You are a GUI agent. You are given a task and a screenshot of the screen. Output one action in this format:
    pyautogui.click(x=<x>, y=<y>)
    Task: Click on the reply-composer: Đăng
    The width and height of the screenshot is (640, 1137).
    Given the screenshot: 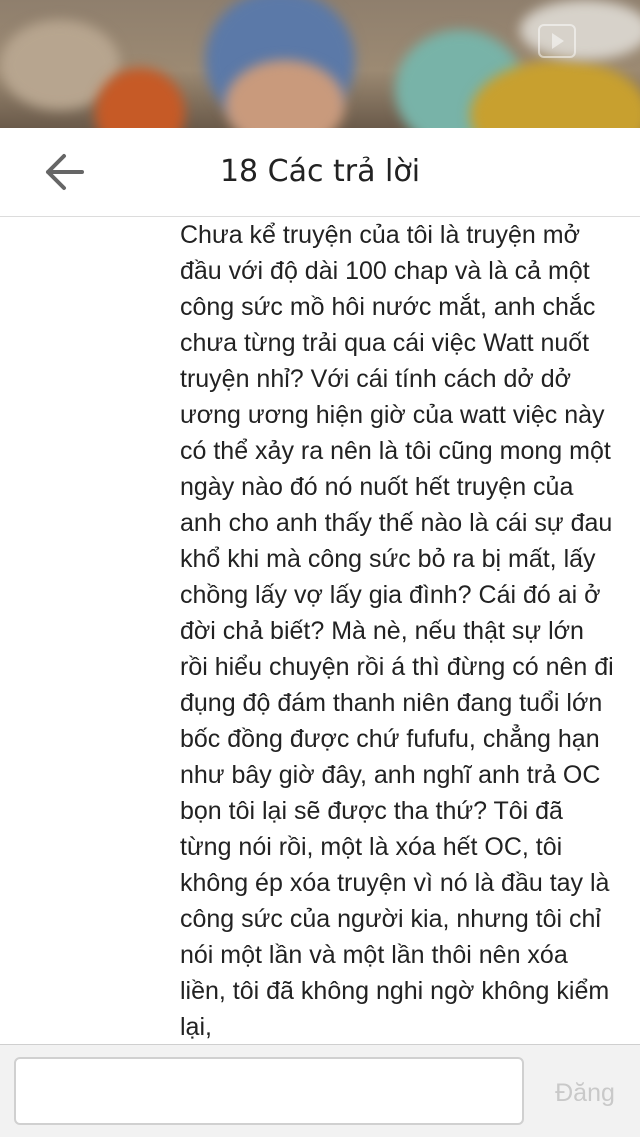 What is the action you would take?
    pyautogui.click(x=320, y=1090)
    